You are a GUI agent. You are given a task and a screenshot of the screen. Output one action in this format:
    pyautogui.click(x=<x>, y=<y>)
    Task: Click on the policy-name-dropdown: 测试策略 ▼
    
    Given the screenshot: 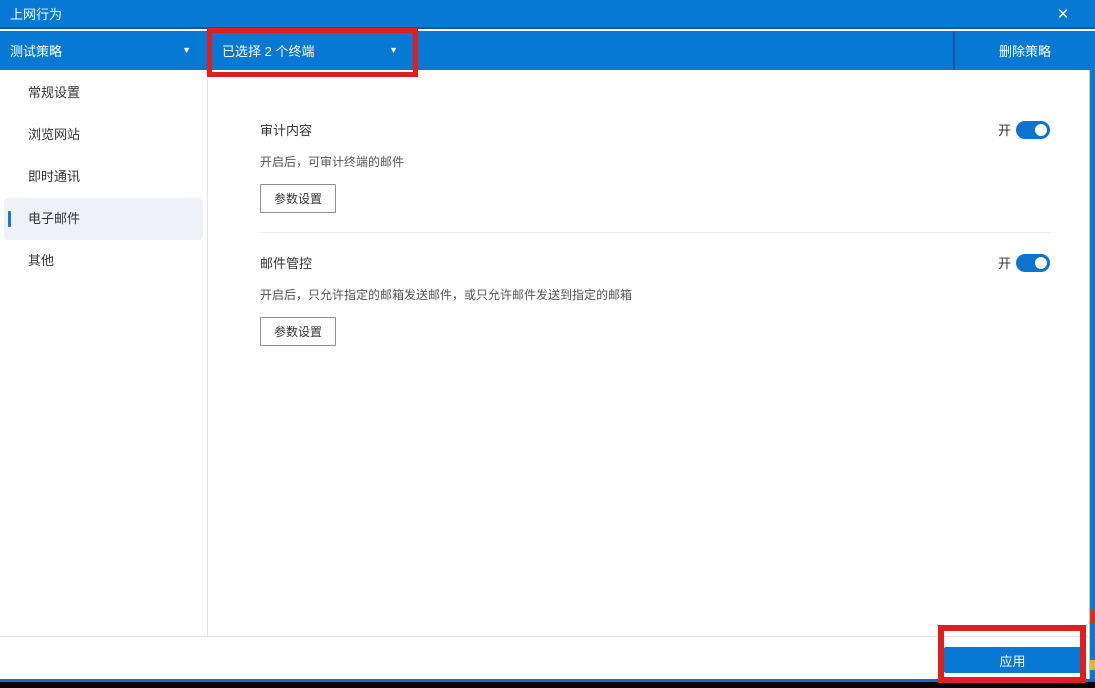 What is the action you would take?
    pyautogui.click(x=104, y=50)
    